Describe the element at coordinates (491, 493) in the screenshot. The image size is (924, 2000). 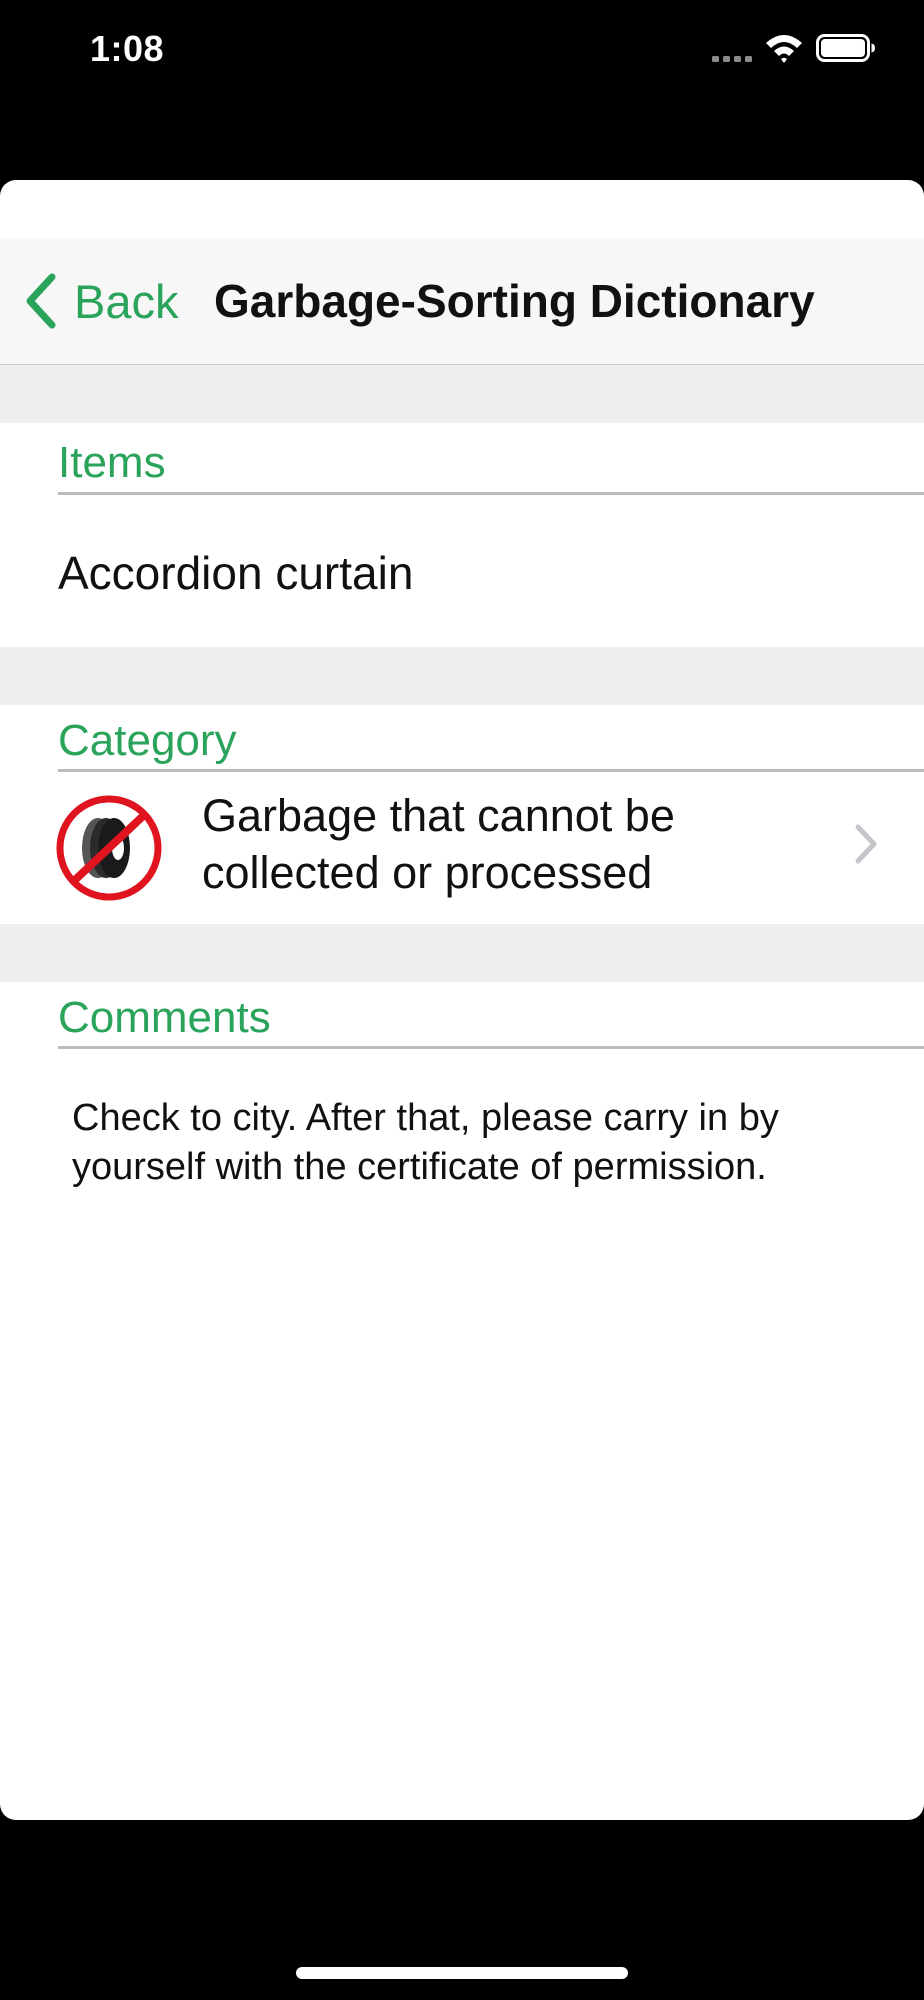
I see `items-divider` at that location.